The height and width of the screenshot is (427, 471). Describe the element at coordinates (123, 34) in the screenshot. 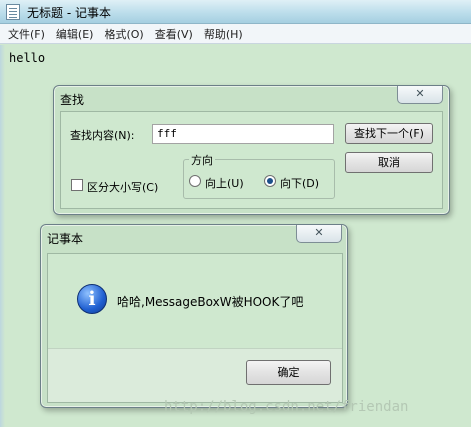

I see `menu-format: 格式(O)` at that location.